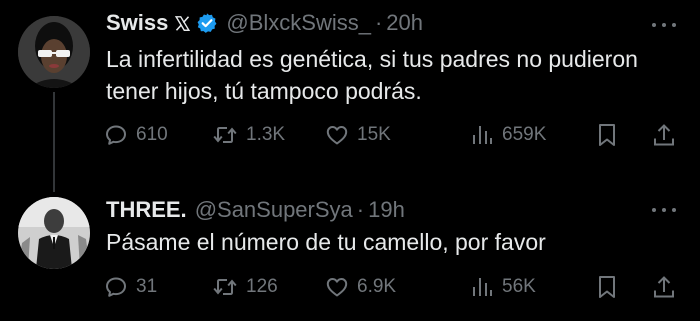 The image size is (700, 321). Describe the element at coordinates (146, 210) in the screenshot. I see `display-name: THREE.` at that location.